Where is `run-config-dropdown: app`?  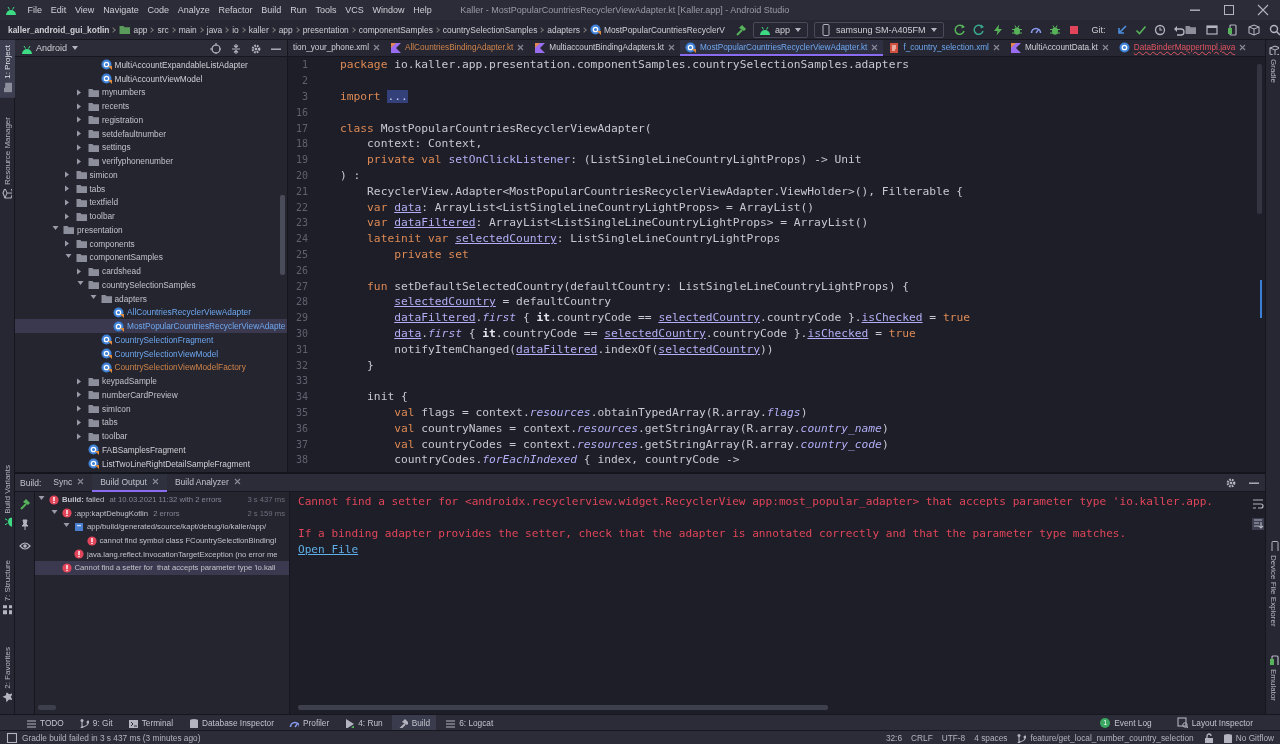
run-config-dropdown: app is located at coordinates (780, 29).